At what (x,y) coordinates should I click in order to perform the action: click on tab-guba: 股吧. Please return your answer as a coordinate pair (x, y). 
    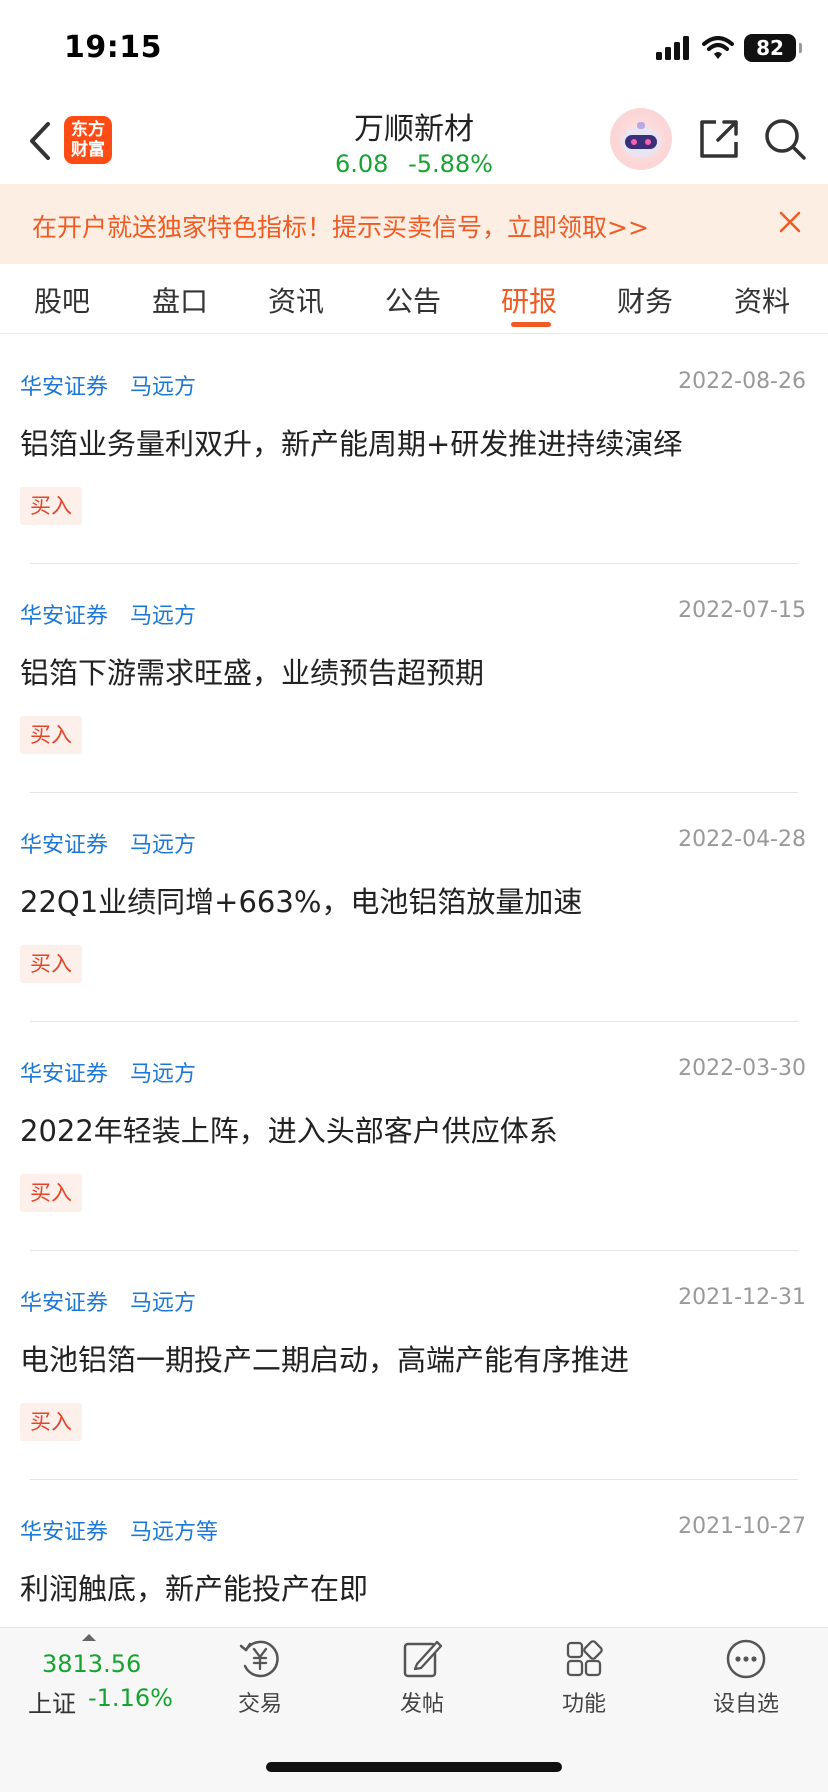
    Looking at the image, I should click on (62, 300).